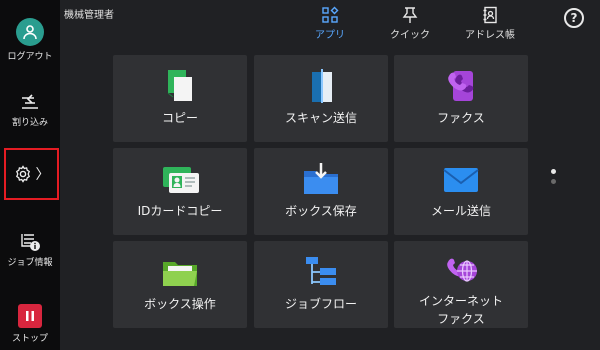 The image size is (600, 350). I want to click on help-button: ?, so click(574, 18).